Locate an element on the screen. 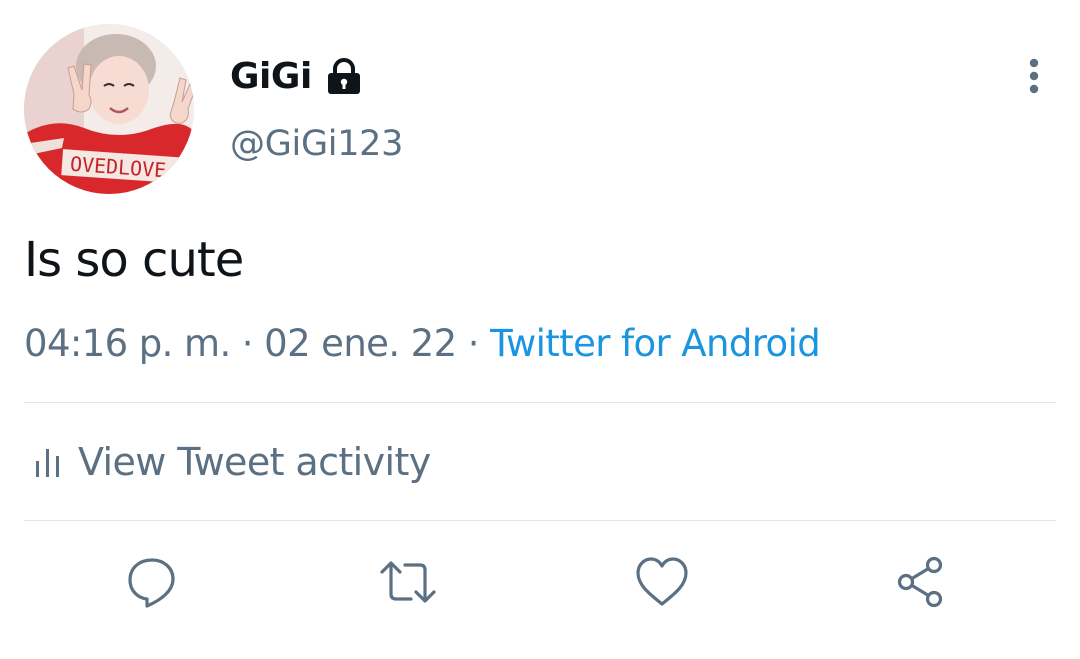 This screenshot has width=1080, height=659. retweet-icon is located at coordinates (408, 582).